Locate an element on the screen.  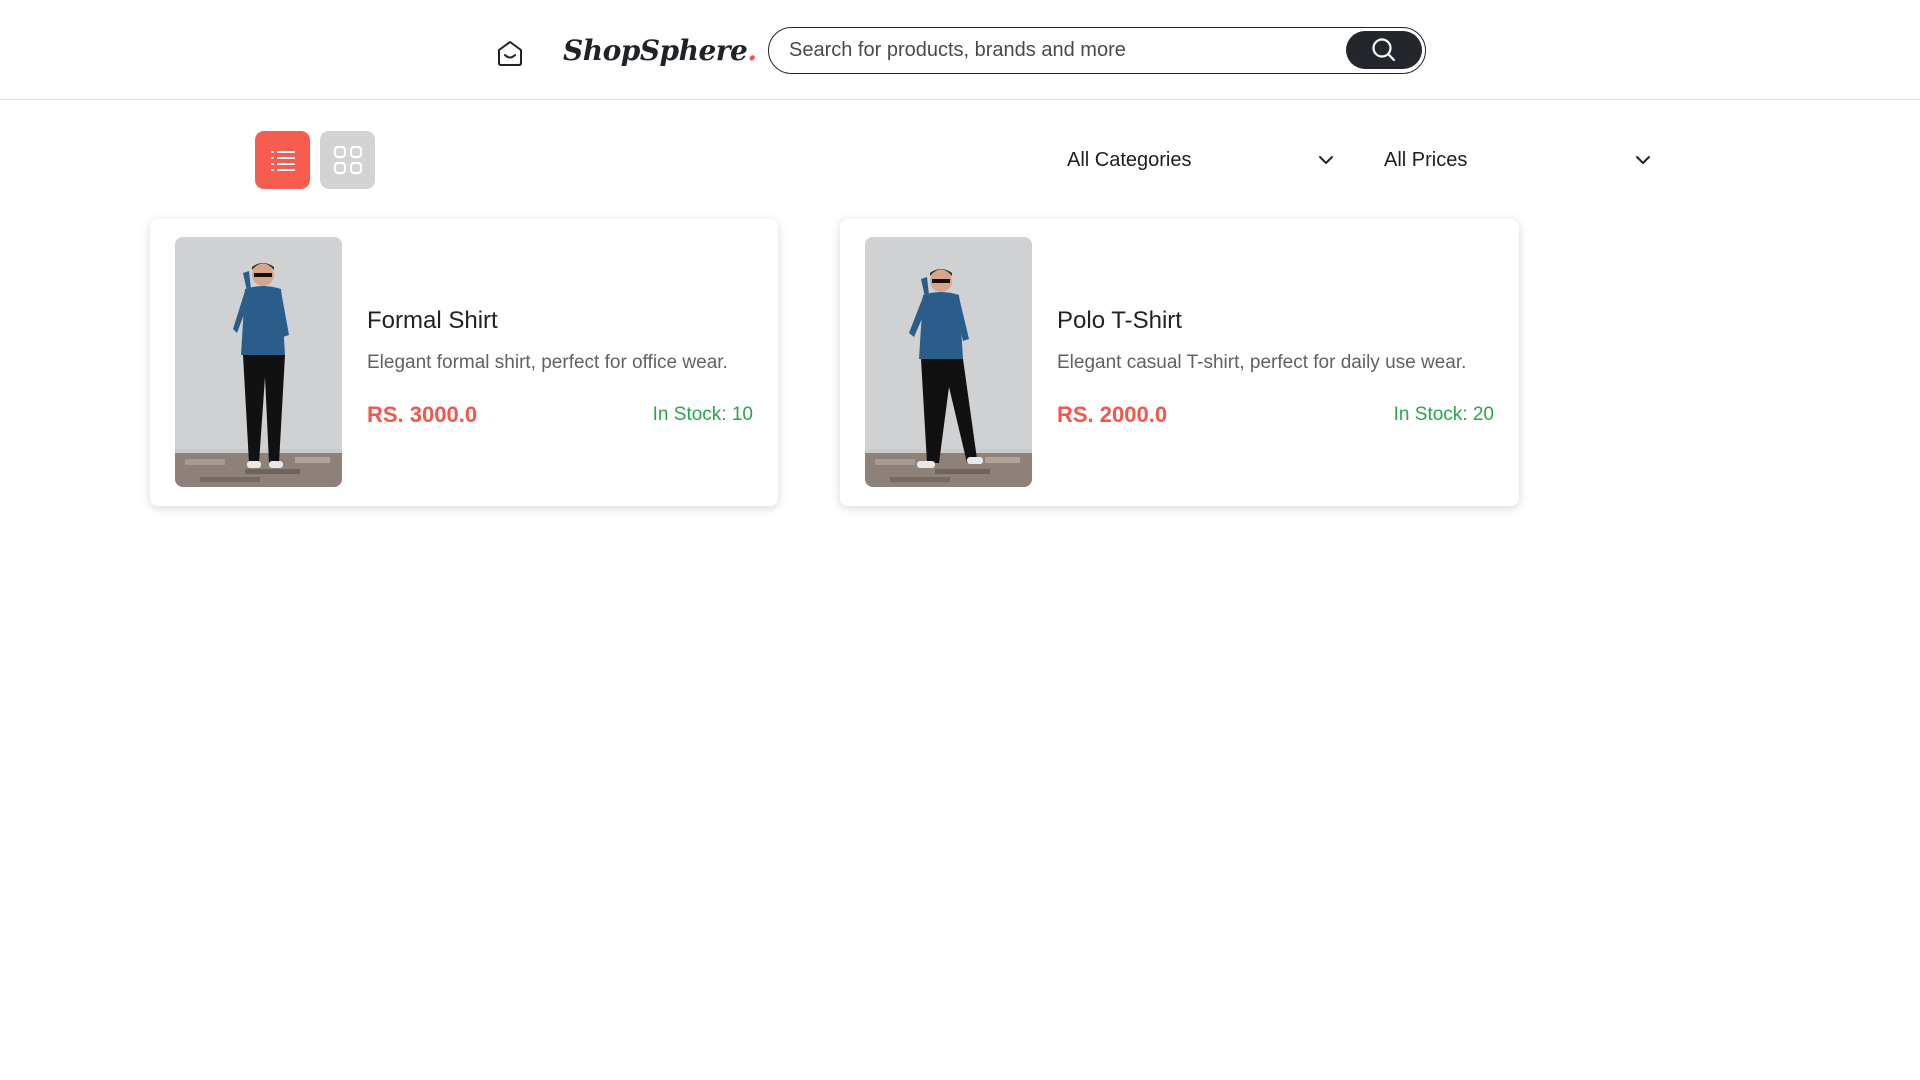
search-input is located at coordinates (1049, 50).